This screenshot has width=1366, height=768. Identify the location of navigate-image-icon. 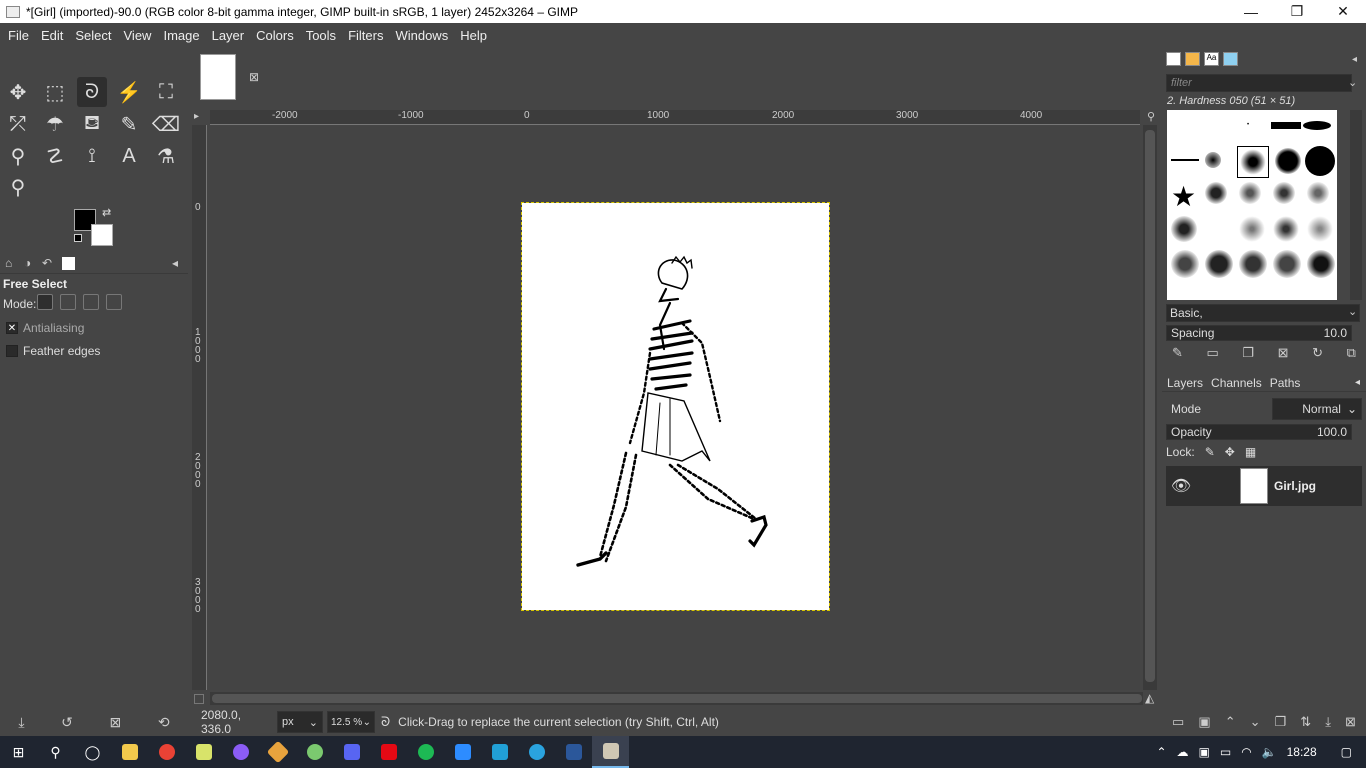
(199, 699).